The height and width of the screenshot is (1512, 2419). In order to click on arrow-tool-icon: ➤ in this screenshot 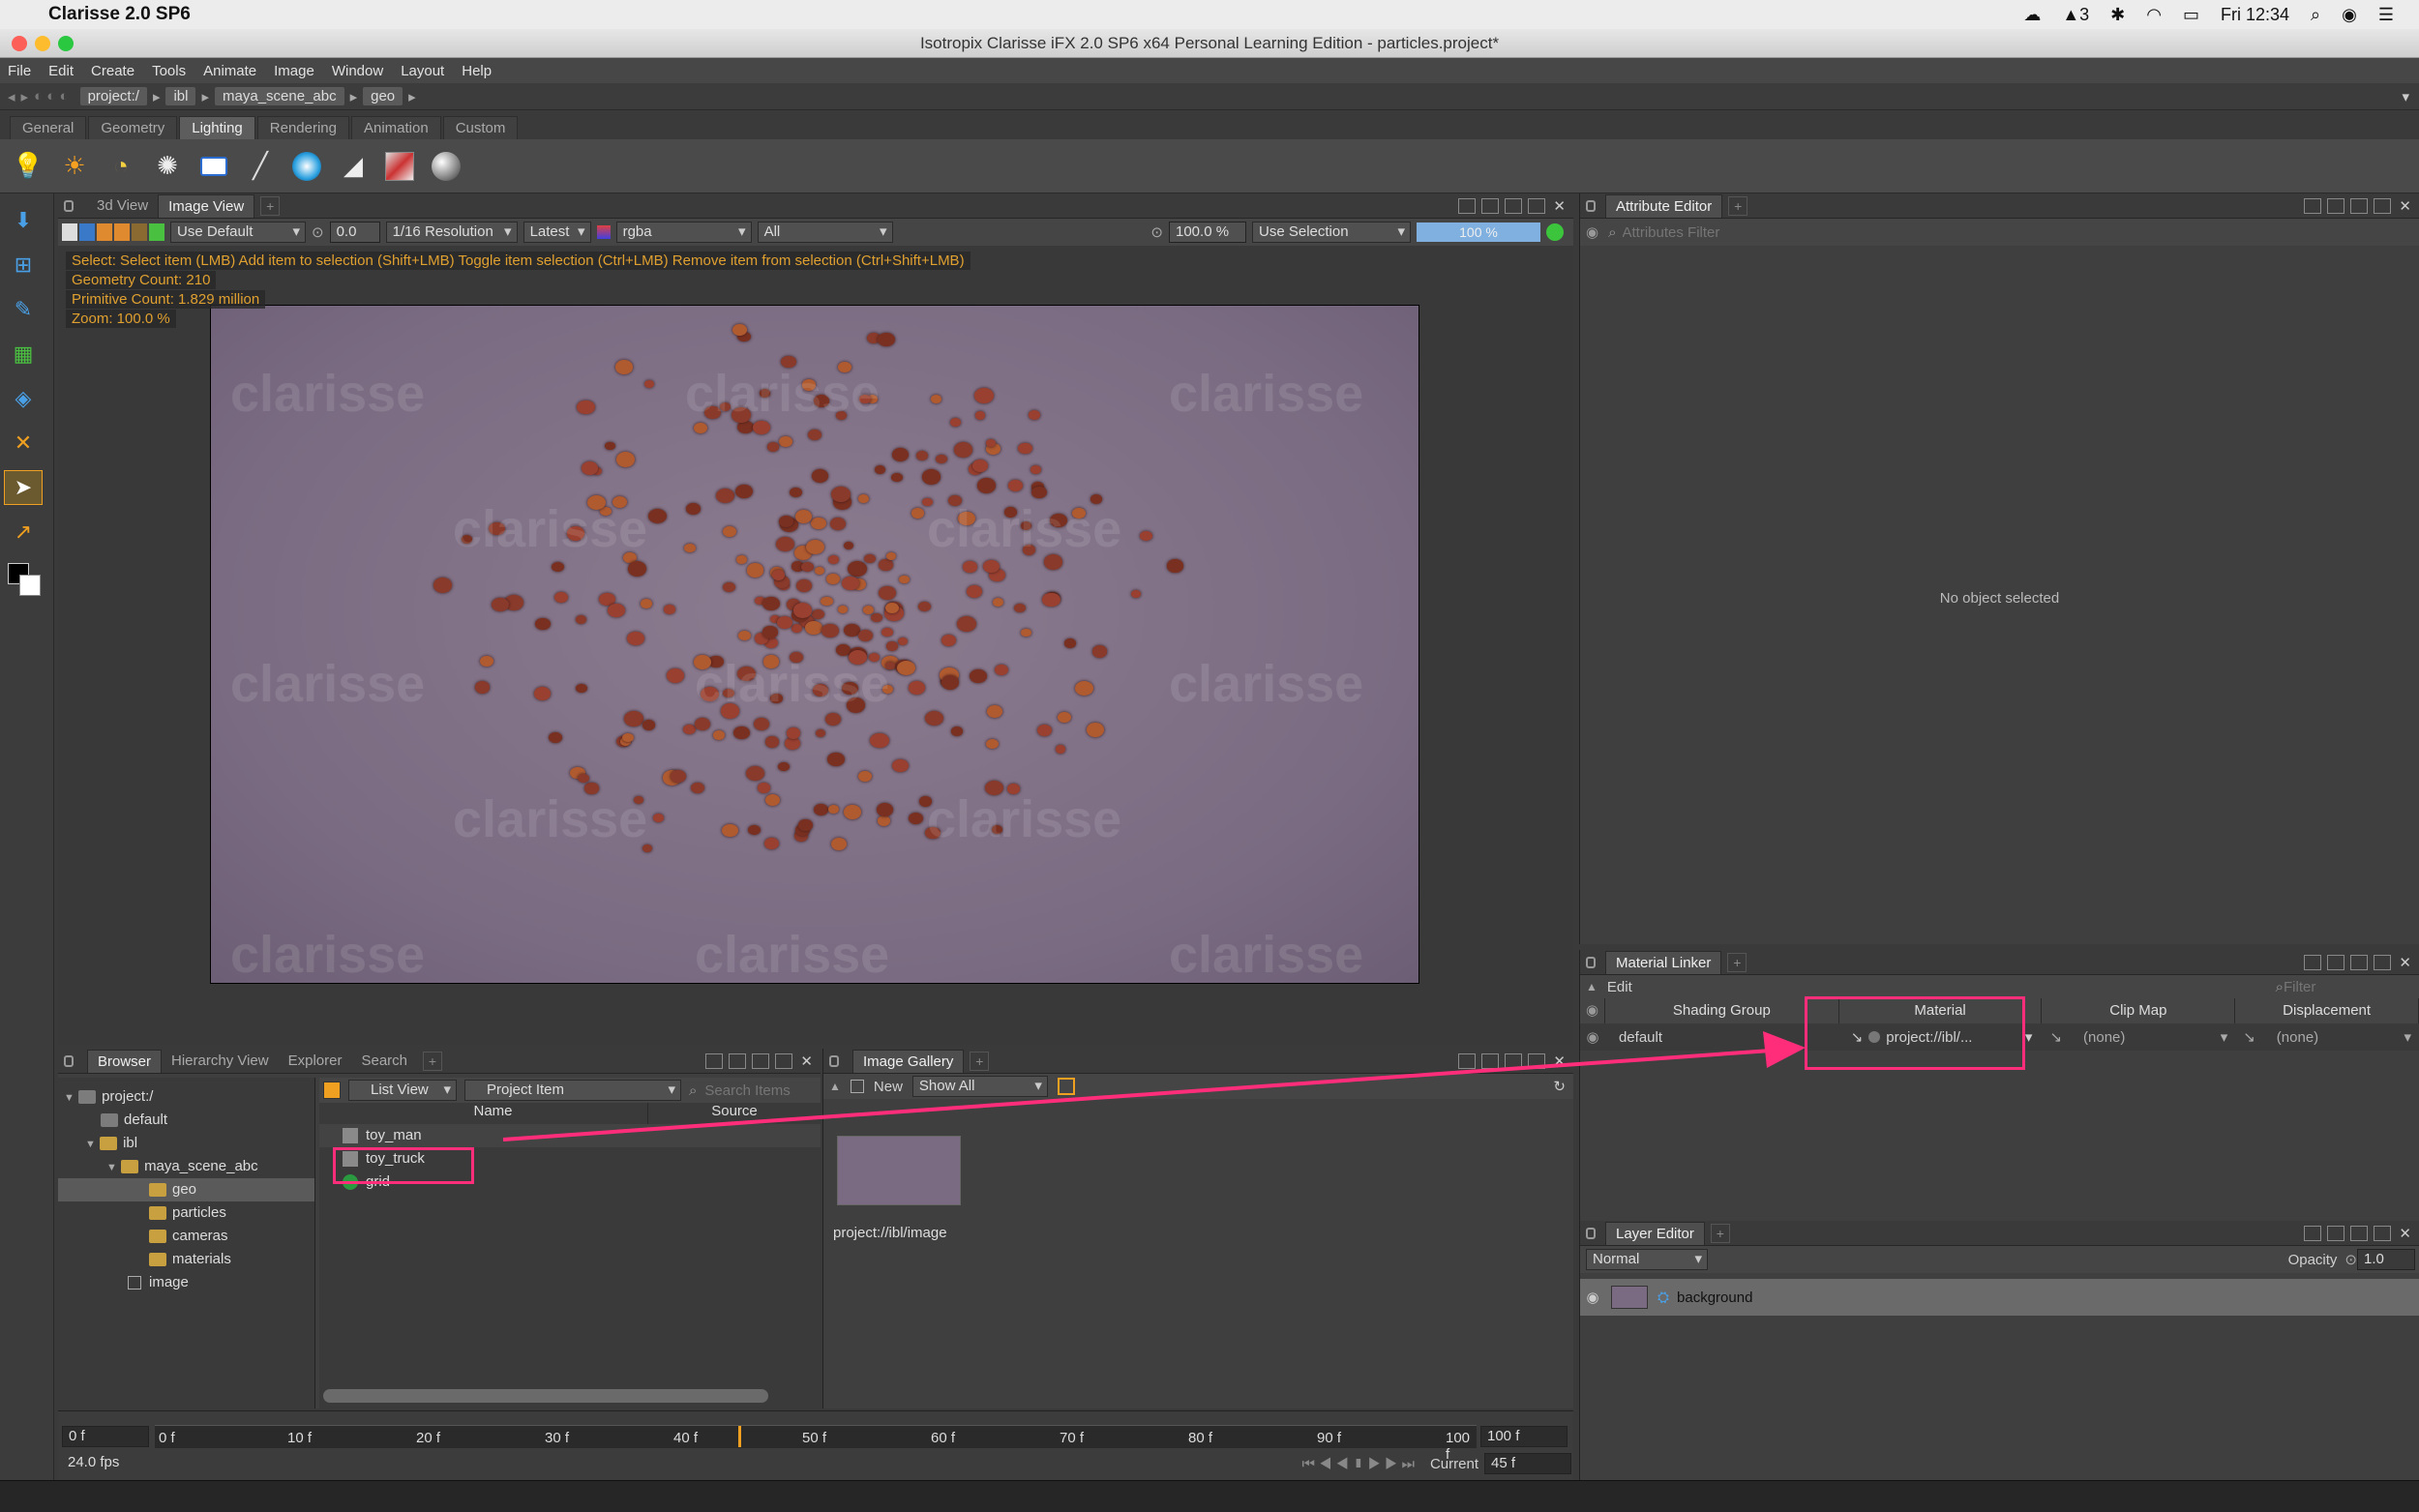, I will do `click(23, 487)`.